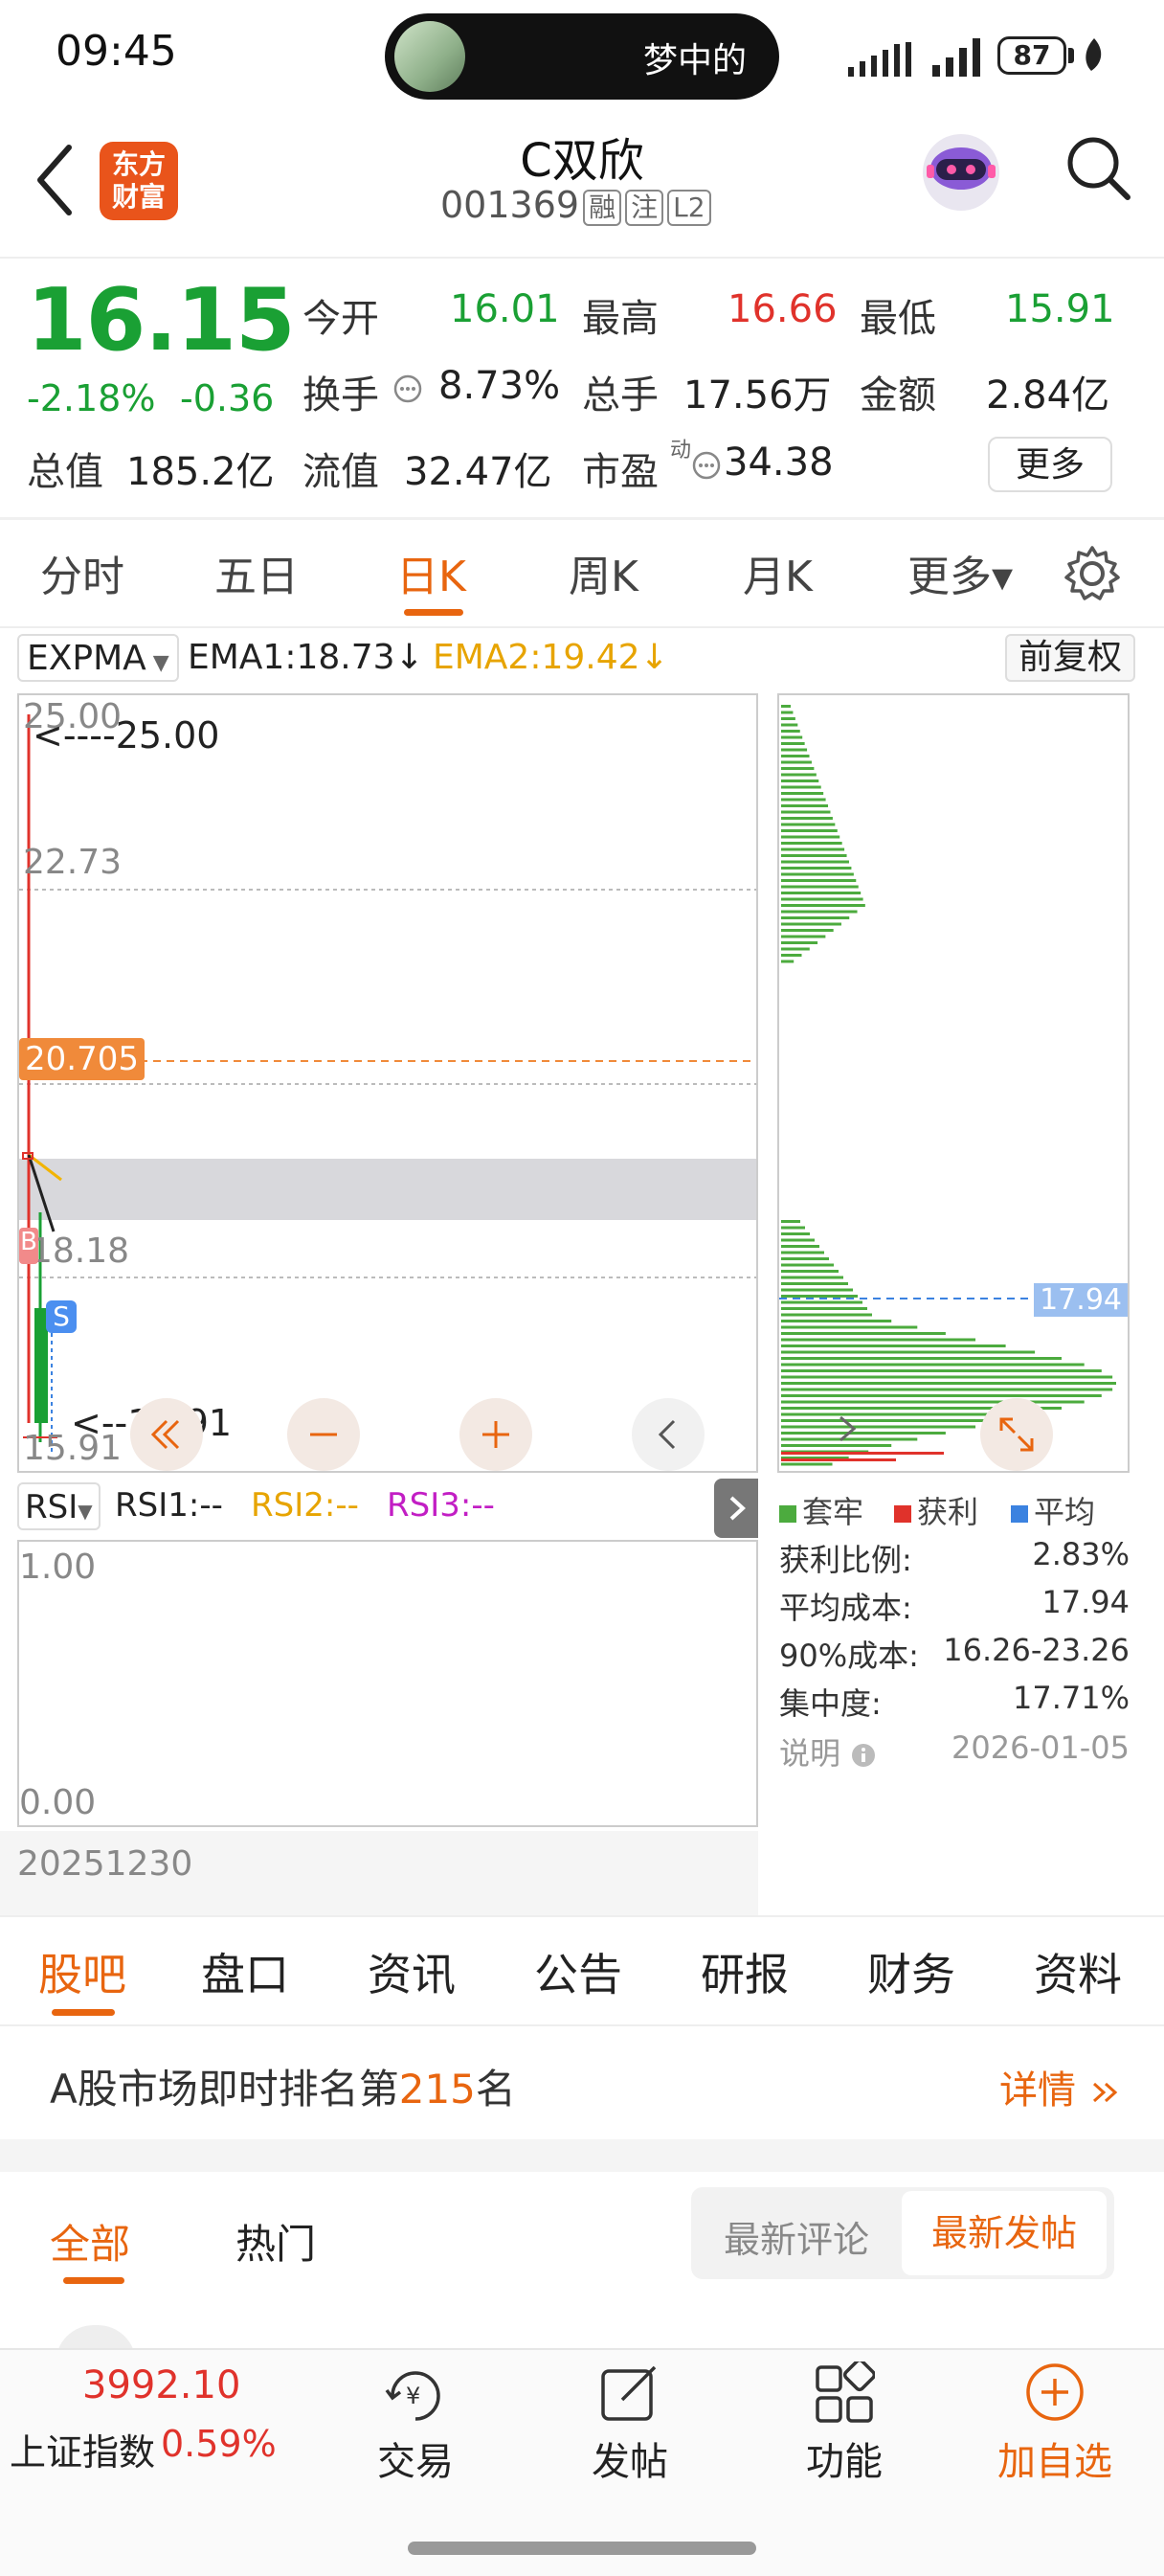 This screenshot has height=2576, width=1164. What do you see at coordinates (845, 2458) in the screenshot?
I see `functions-label: 功能` at bounding box center [845, 2458].